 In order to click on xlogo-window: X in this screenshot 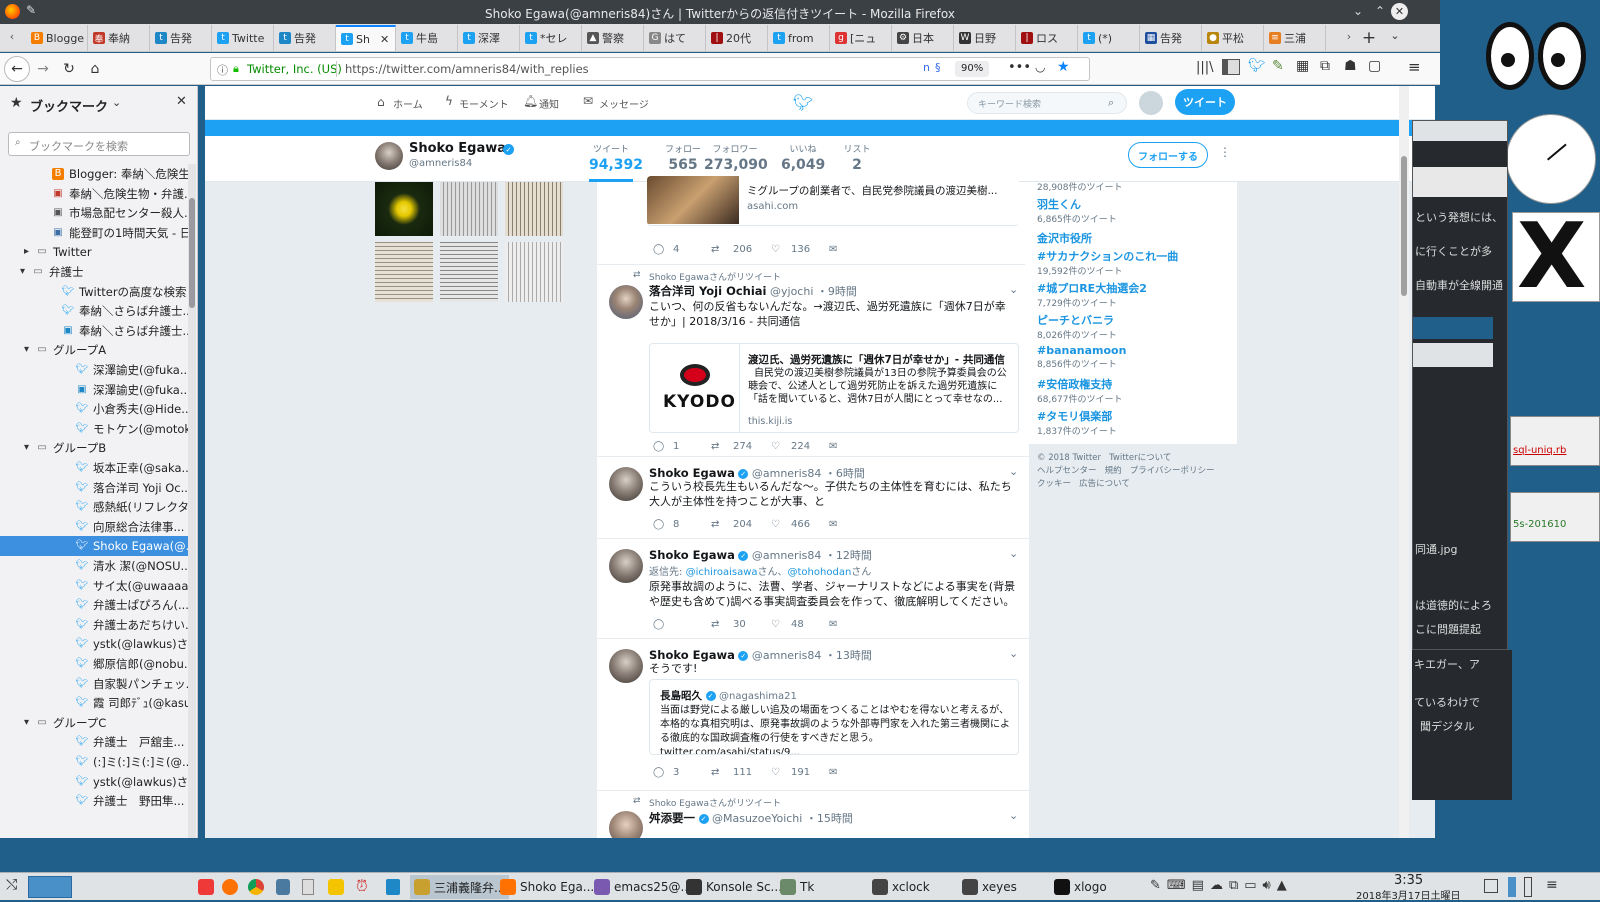, I will do `click(1556, 257)`.